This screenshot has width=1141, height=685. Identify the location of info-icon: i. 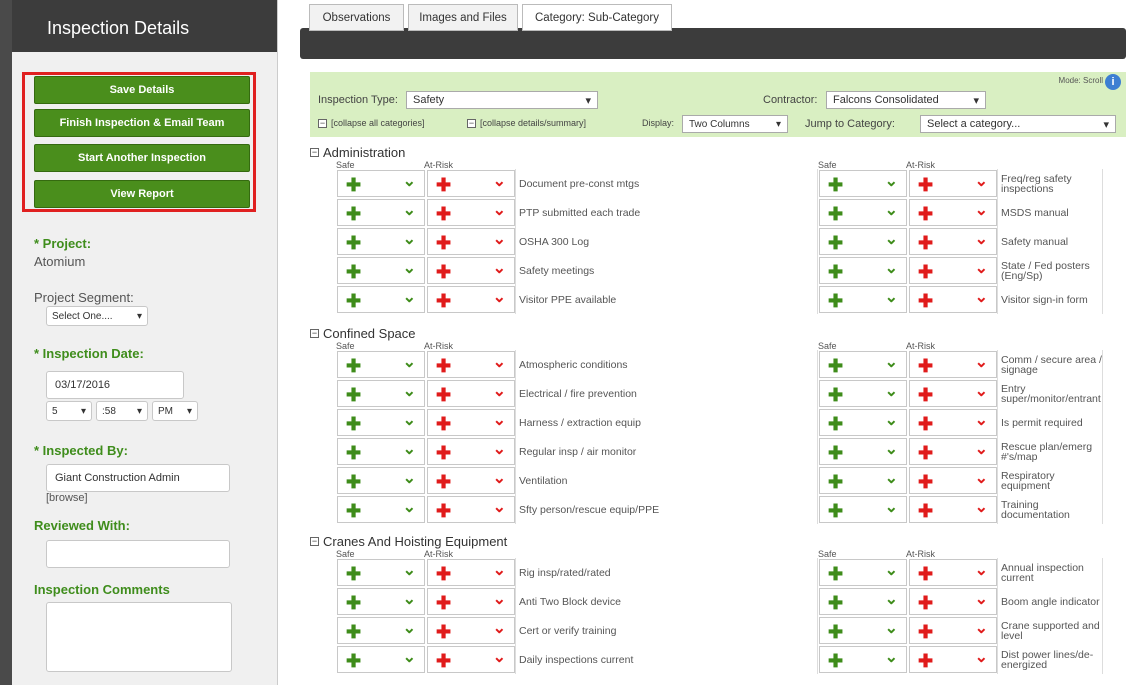
(1113, 82).